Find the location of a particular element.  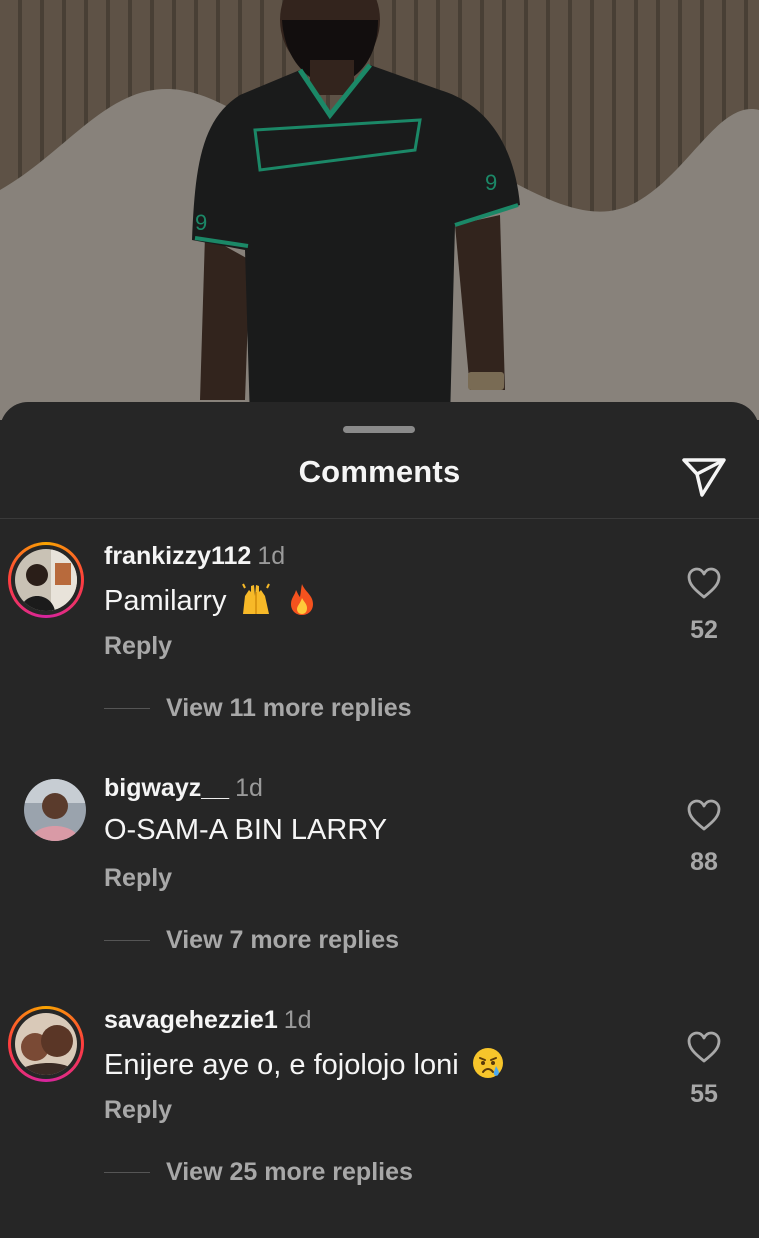

avatar-photo-frankizzy112 is located at coordinates (46, 580).